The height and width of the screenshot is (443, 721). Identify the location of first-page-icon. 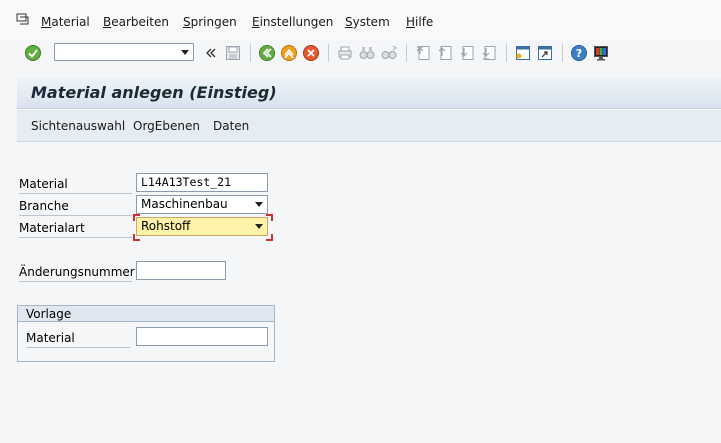
(423, 53).